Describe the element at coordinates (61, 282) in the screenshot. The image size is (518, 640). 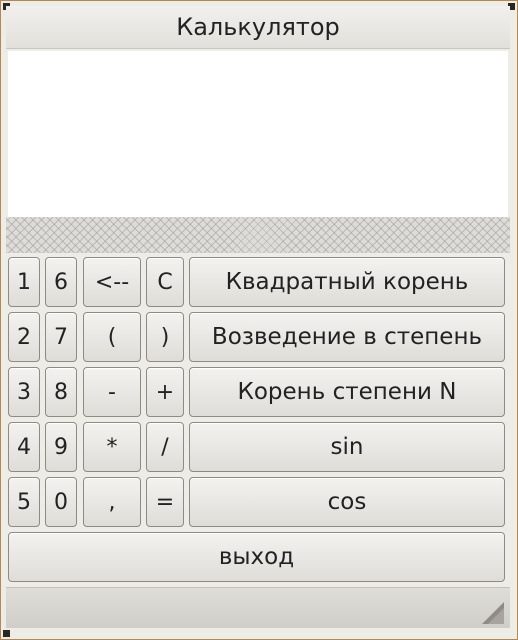
I see `digit-6-button: 6` at that location.